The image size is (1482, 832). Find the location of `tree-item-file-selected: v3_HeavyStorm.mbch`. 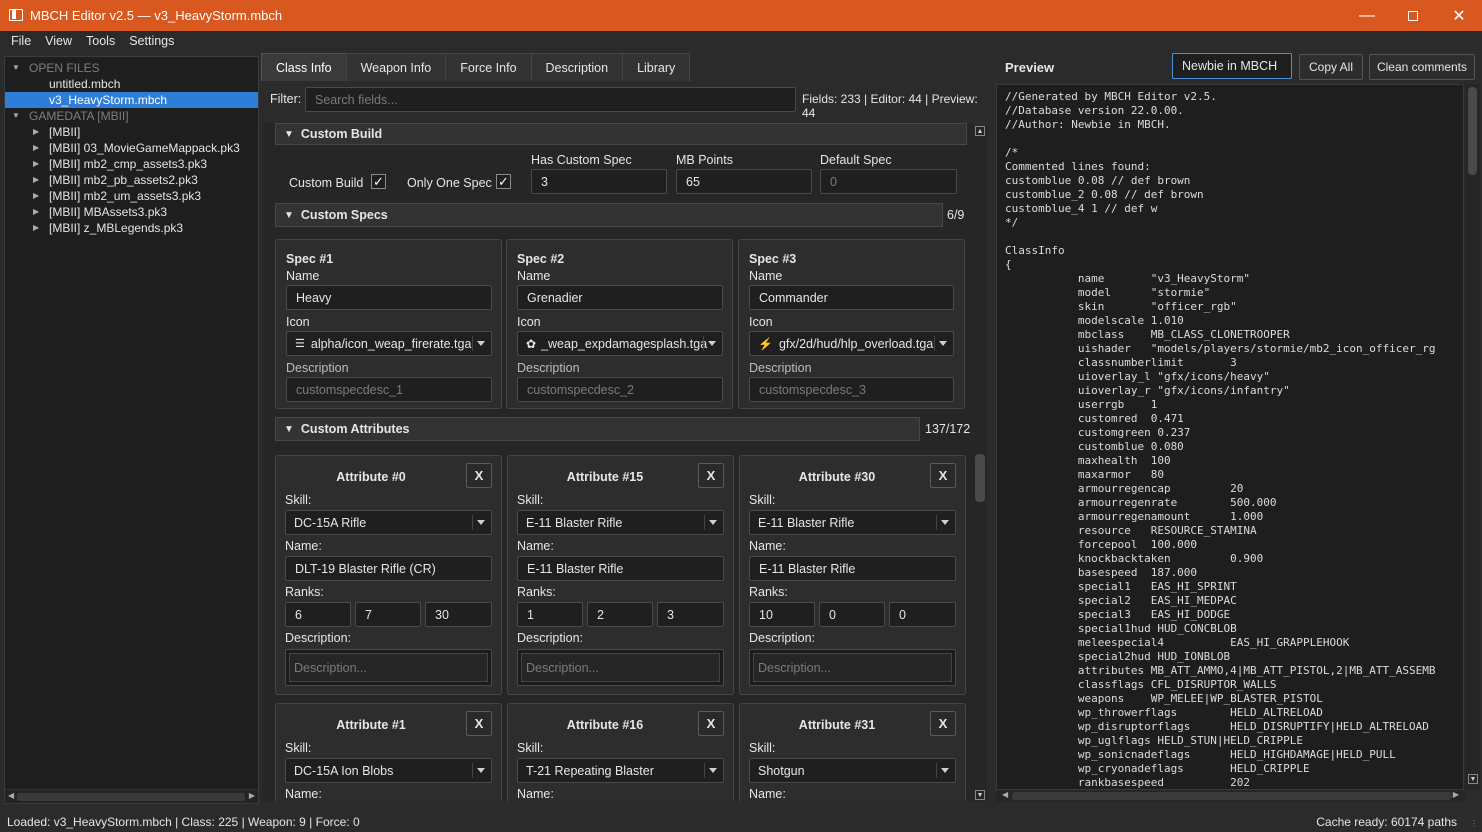

tree-item-file-selected: v3_HeavyStorm.mbch is located at coordinates (131, 100).